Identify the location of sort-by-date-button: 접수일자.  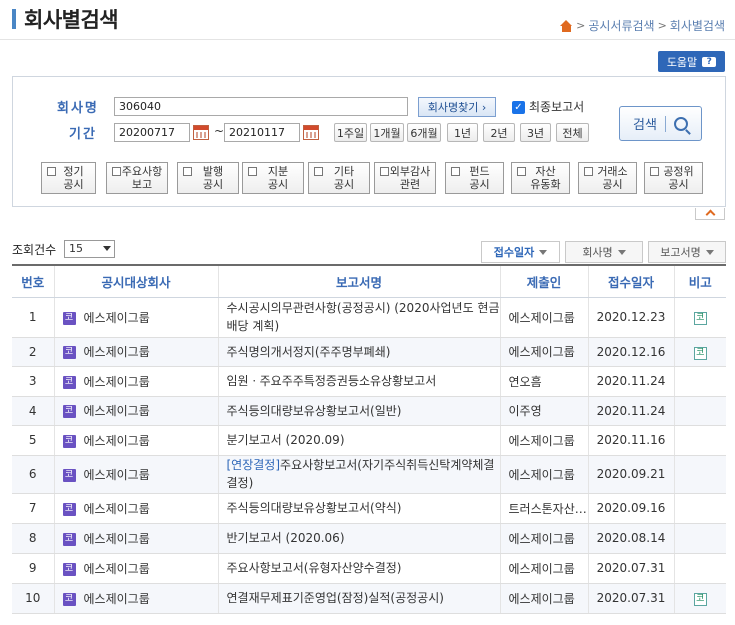
(520, 252).